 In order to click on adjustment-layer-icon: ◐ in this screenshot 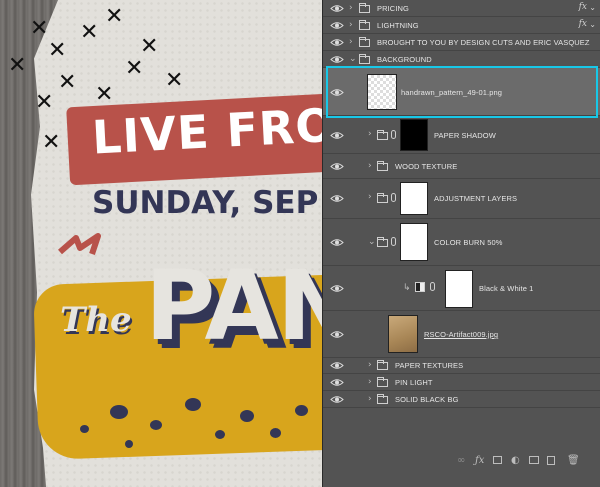, I will do `click(515, 461)`.